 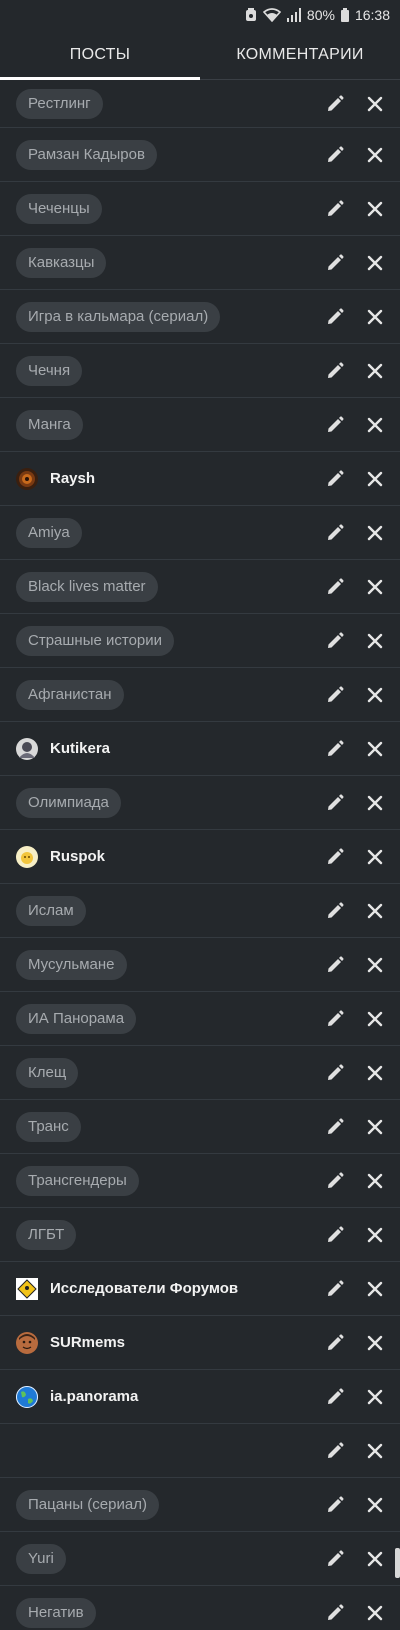 I want to click on tag-chip: ЛГБТ, so click(x=46, y=1234).